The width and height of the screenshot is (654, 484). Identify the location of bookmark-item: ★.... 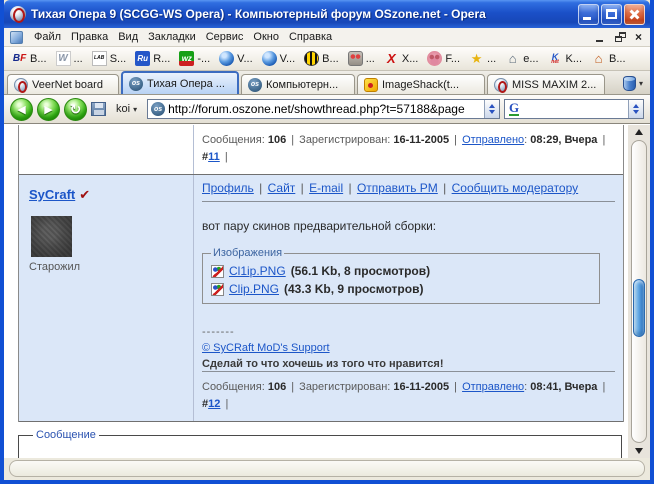
(482, 58).